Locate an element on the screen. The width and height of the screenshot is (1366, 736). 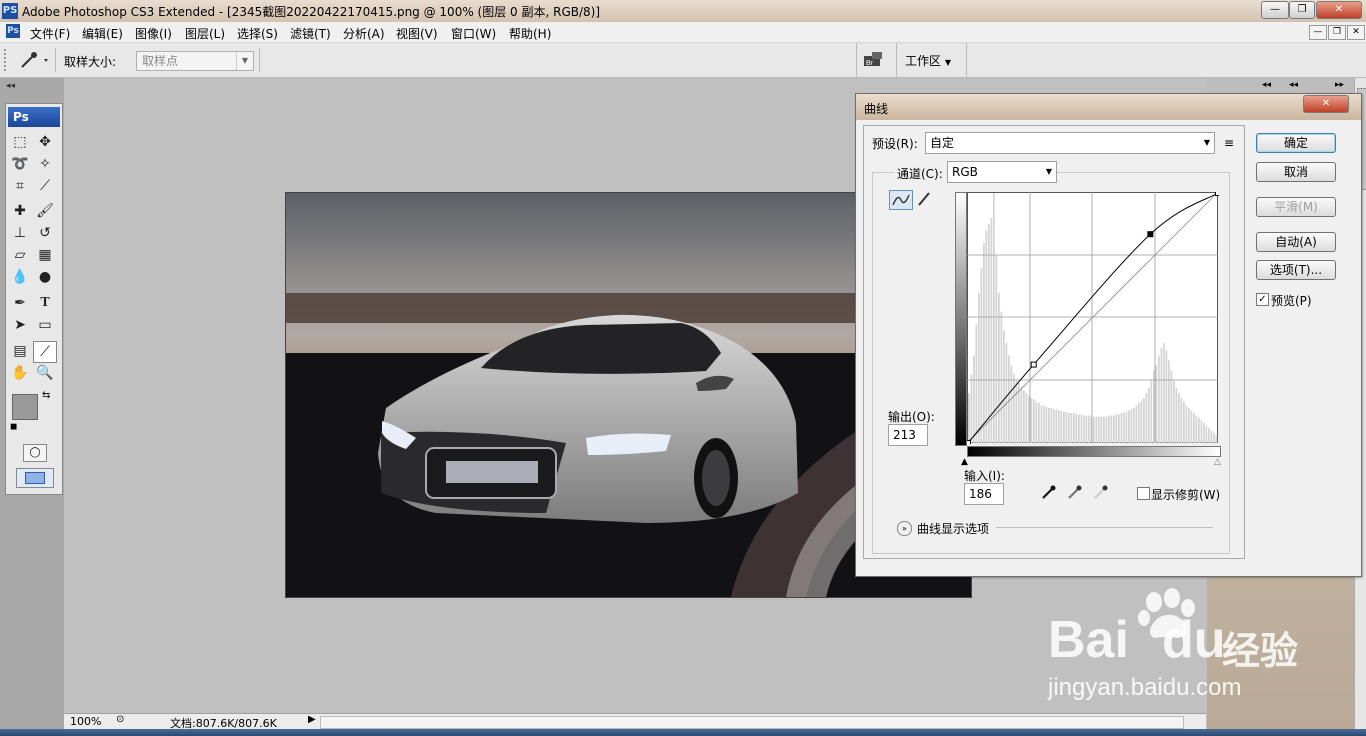
magic-wand-tool-icon: ✧ is located at coordinates (45, 164).